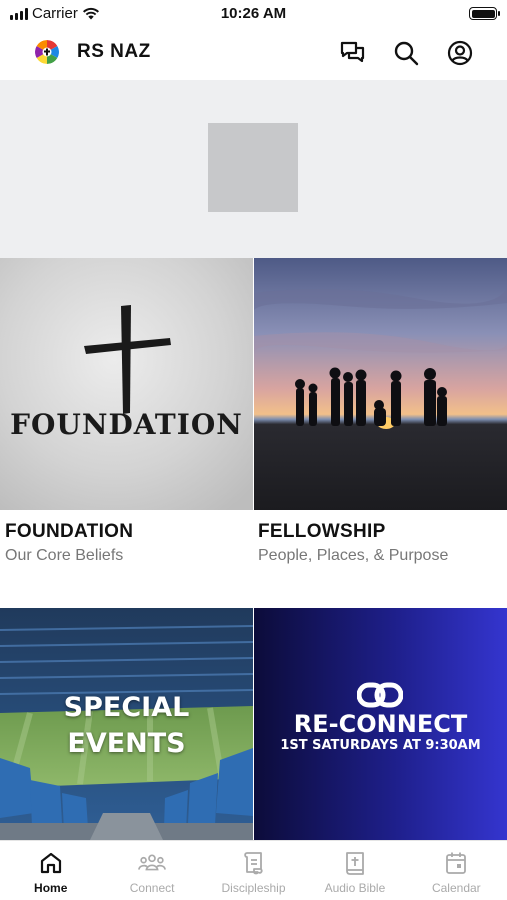  Describe the element at coordinates (126, 743) in the screenshot. I see `special-events-line2: EVENTS` at that location.